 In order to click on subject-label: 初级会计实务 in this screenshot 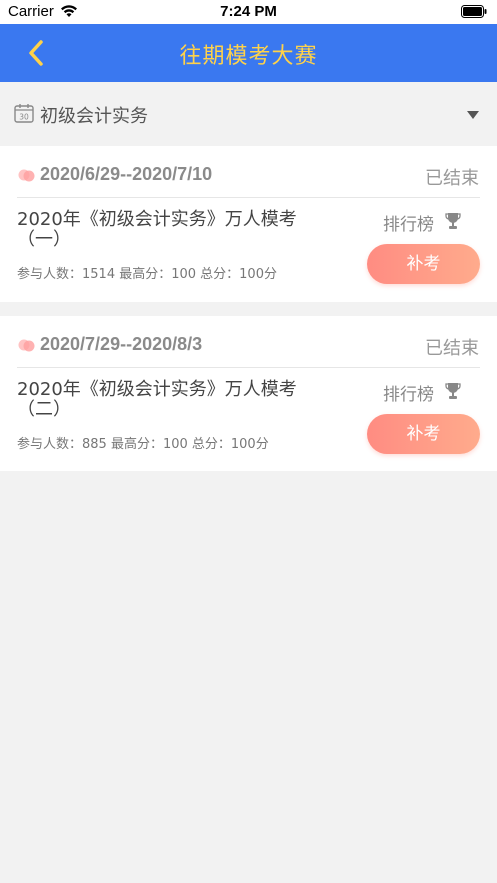, I will do `click(94, 116)`.